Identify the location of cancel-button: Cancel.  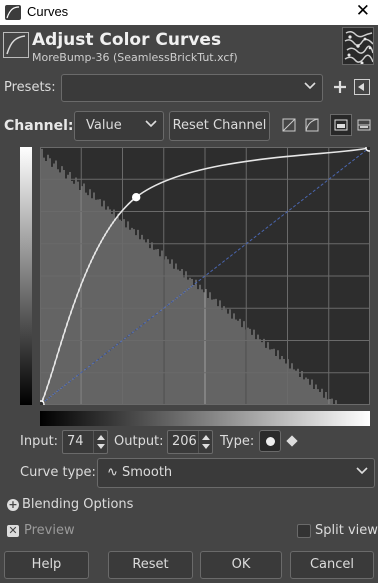
(332, 565).